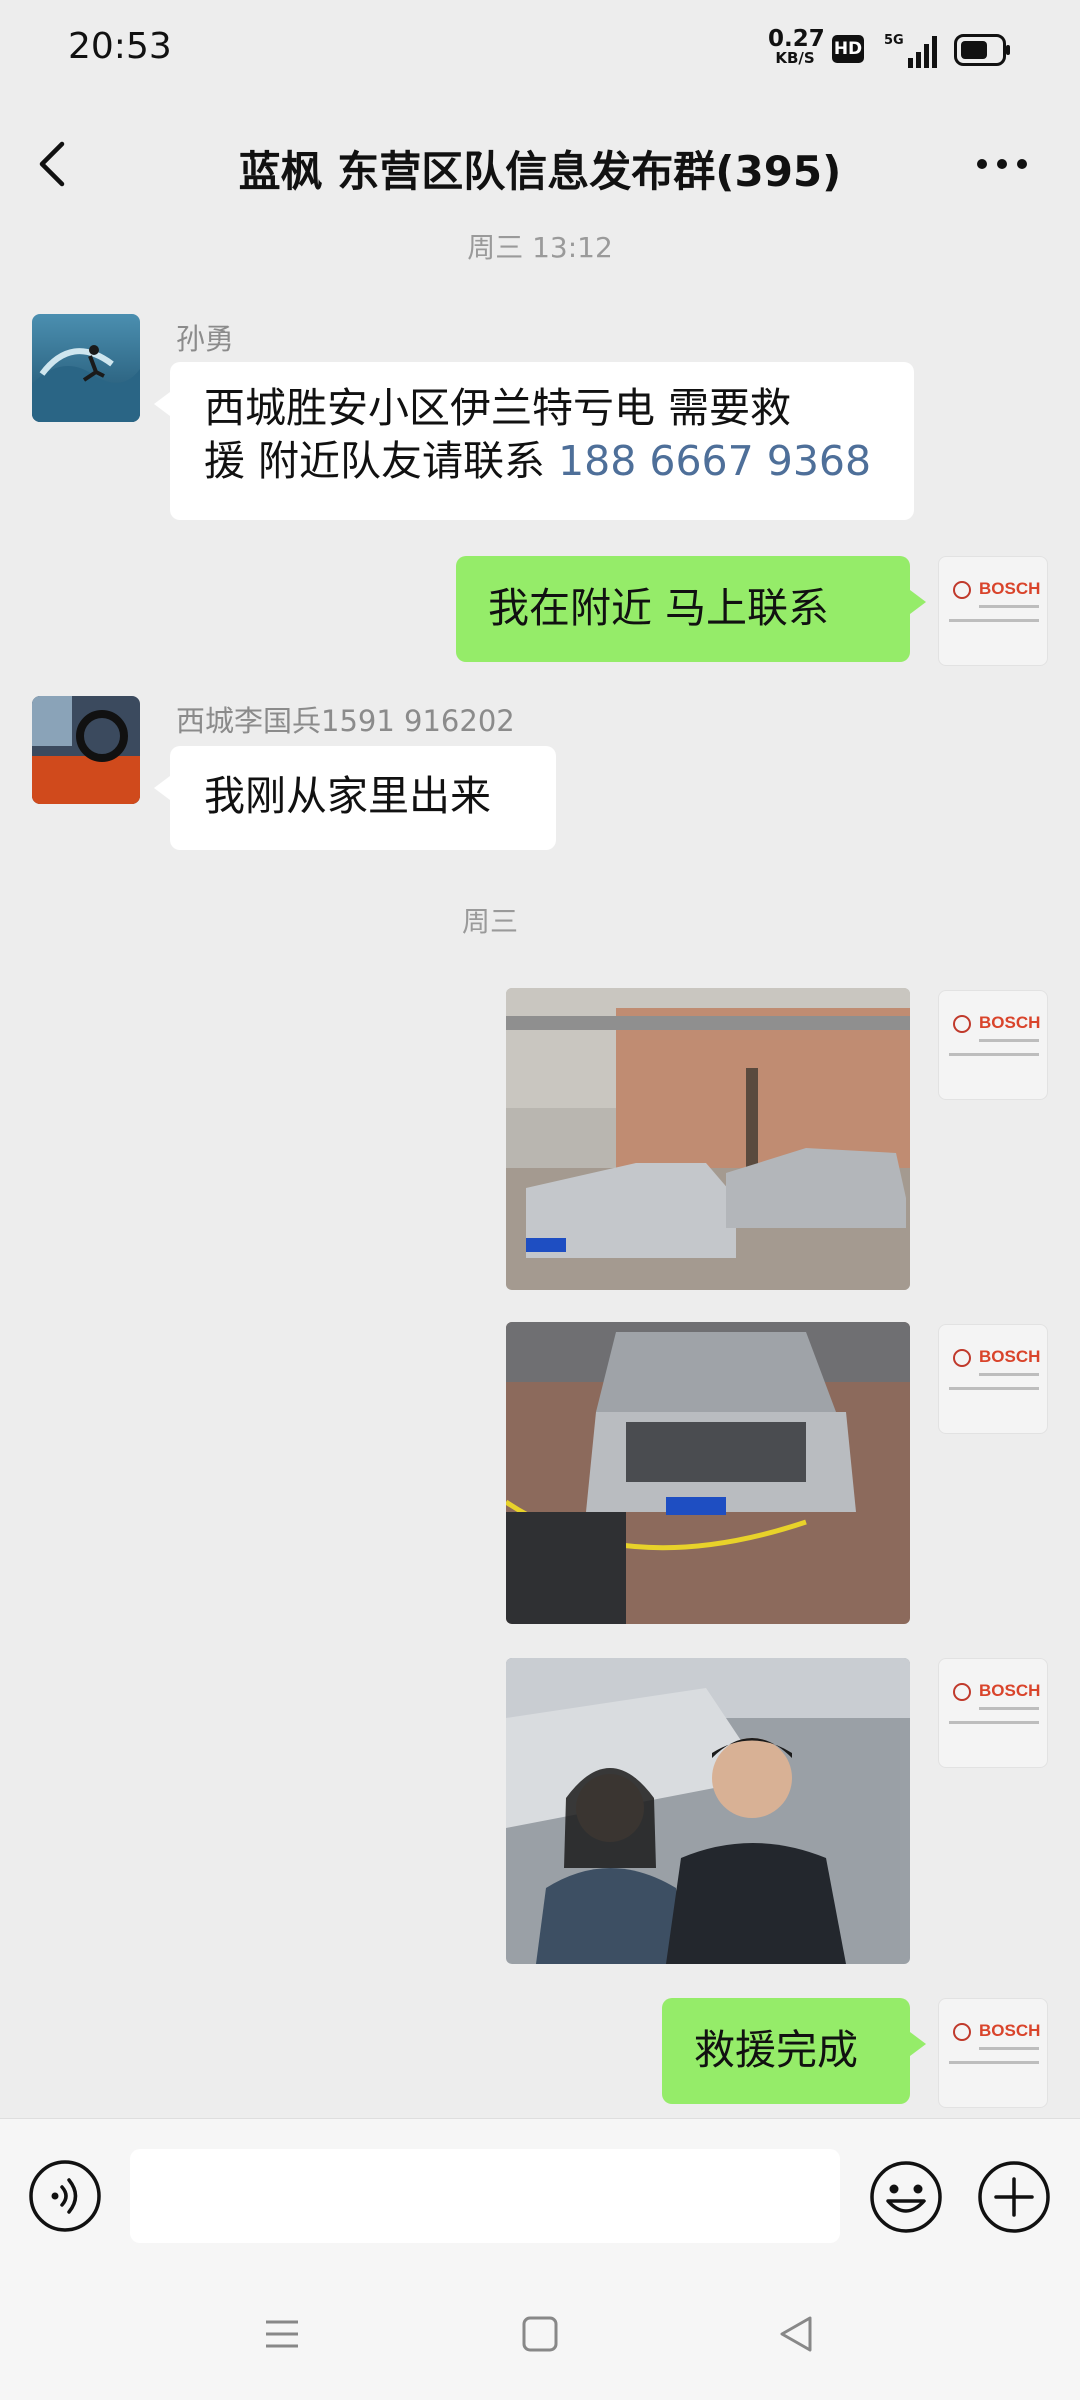  Describe the element at coordinates (796, 39) in the screenshot. I see `network-speed-value: 0.27` at that location.